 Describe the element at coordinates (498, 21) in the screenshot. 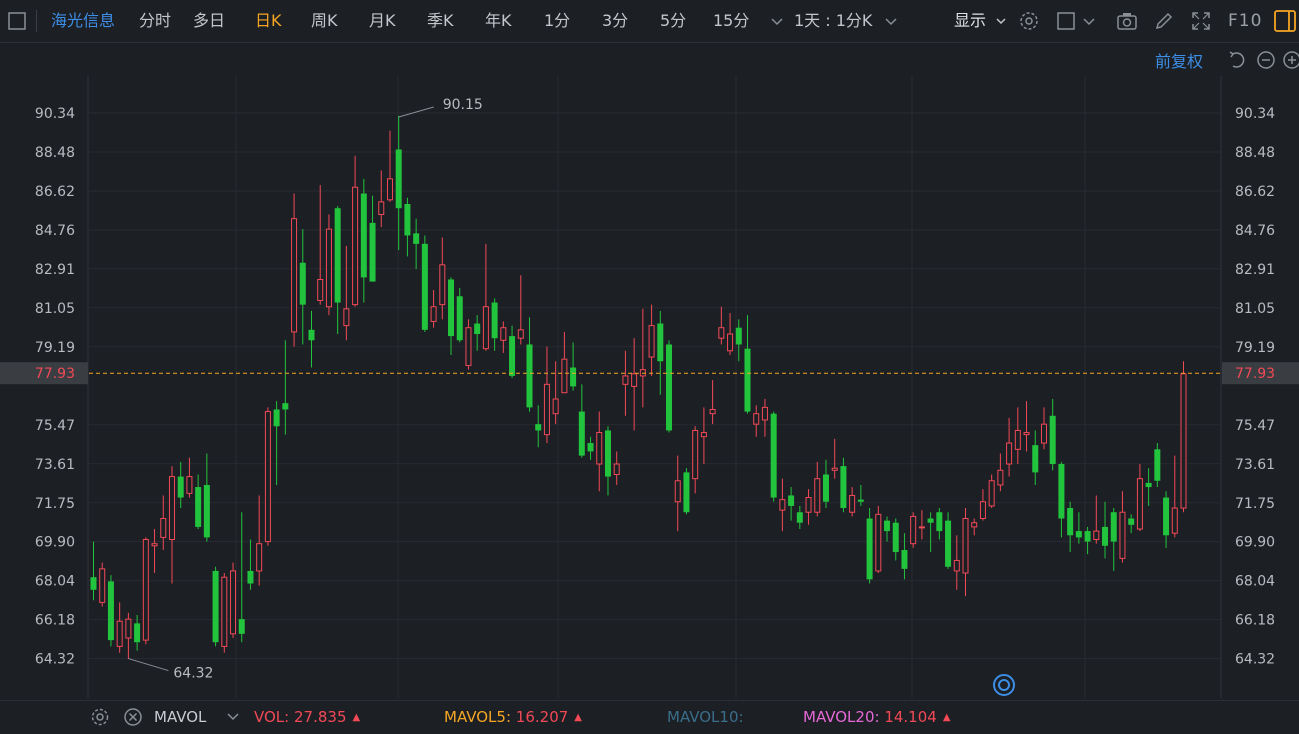

I see `tab-yearly-k: 年K` at that location.